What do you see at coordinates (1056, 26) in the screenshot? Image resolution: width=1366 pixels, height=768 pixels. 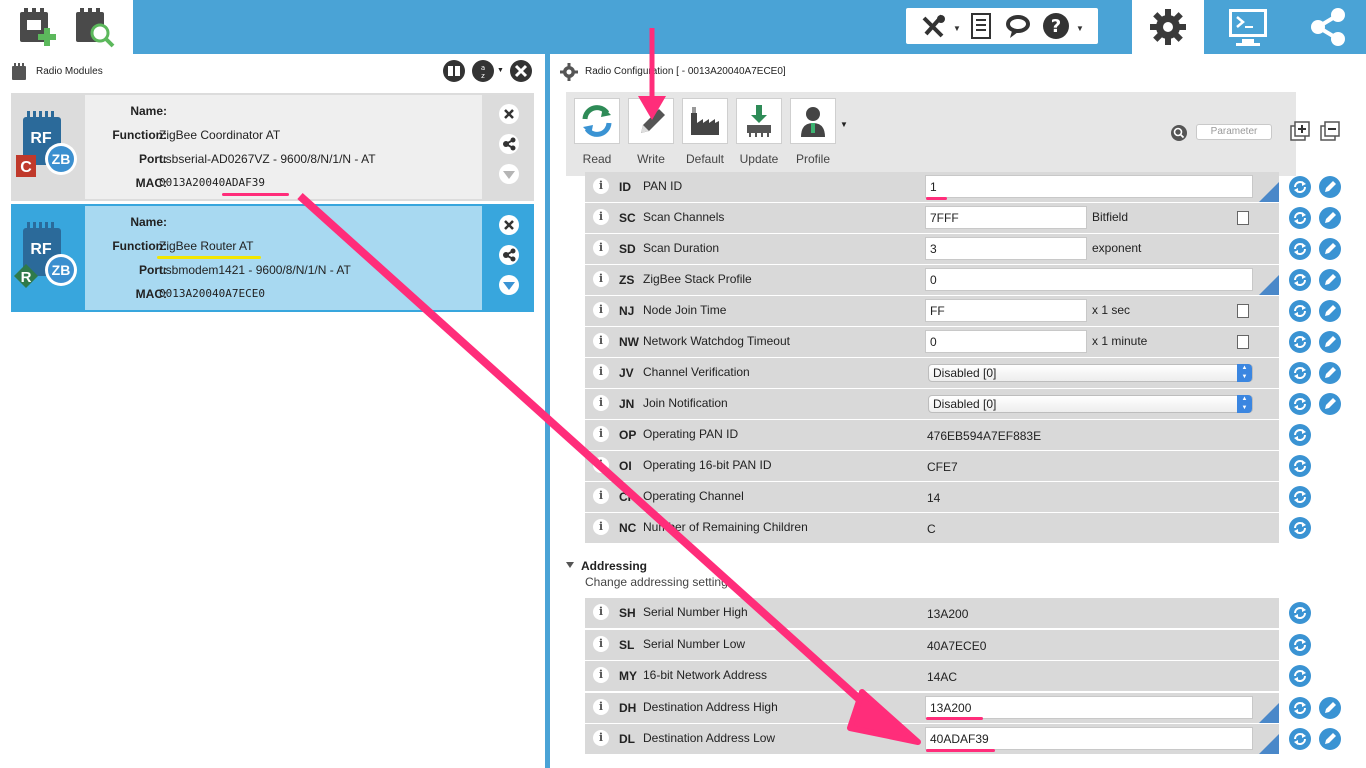 I see `help-icon: ?` at bounding box center [1056, 26].